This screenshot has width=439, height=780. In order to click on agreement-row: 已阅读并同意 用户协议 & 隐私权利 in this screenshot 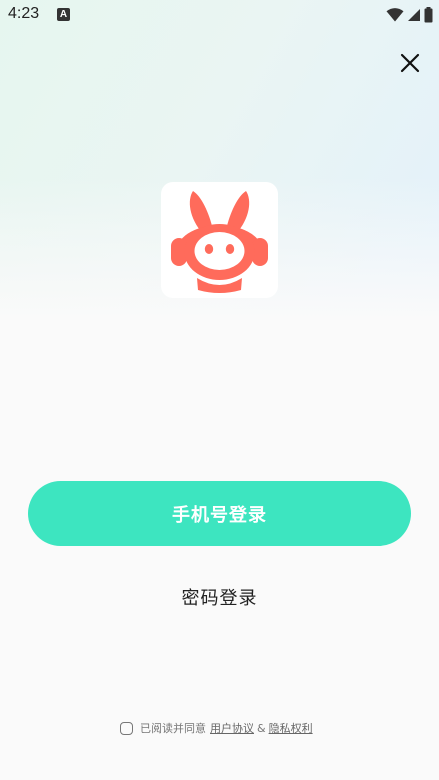, I will do `click(216, 728)`.